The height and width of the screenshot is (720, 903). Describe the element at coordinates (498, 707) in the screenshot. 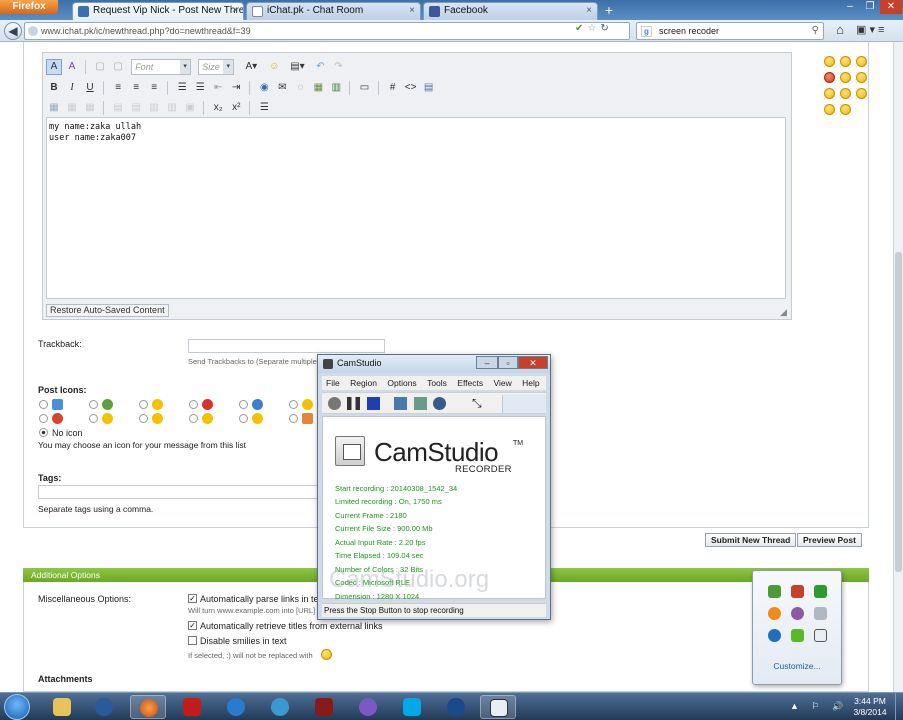

I see `camstudio-taskbar-icon` at that location.